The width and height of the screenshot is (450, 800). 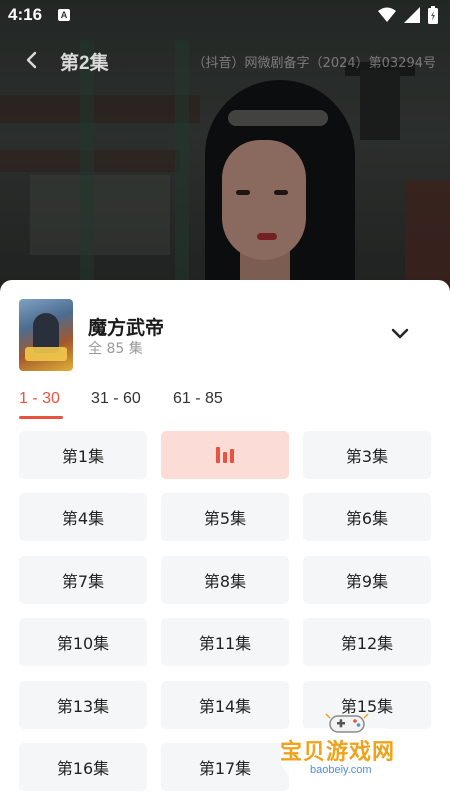 What do you see at coordinates (116, 399) in the screenshot?
I see `tab-range-31-60: 31 - 60` at bounding box center [116, 399].